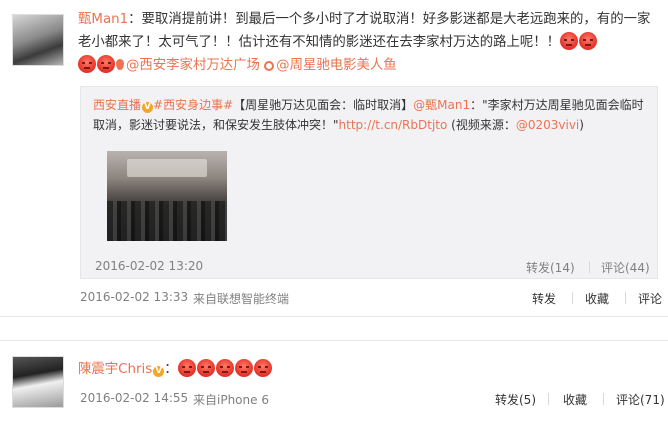 The width and height of the screenshot is (668, 424). I want to click on author-name: 陳震宇Chris, so click(115, 369).